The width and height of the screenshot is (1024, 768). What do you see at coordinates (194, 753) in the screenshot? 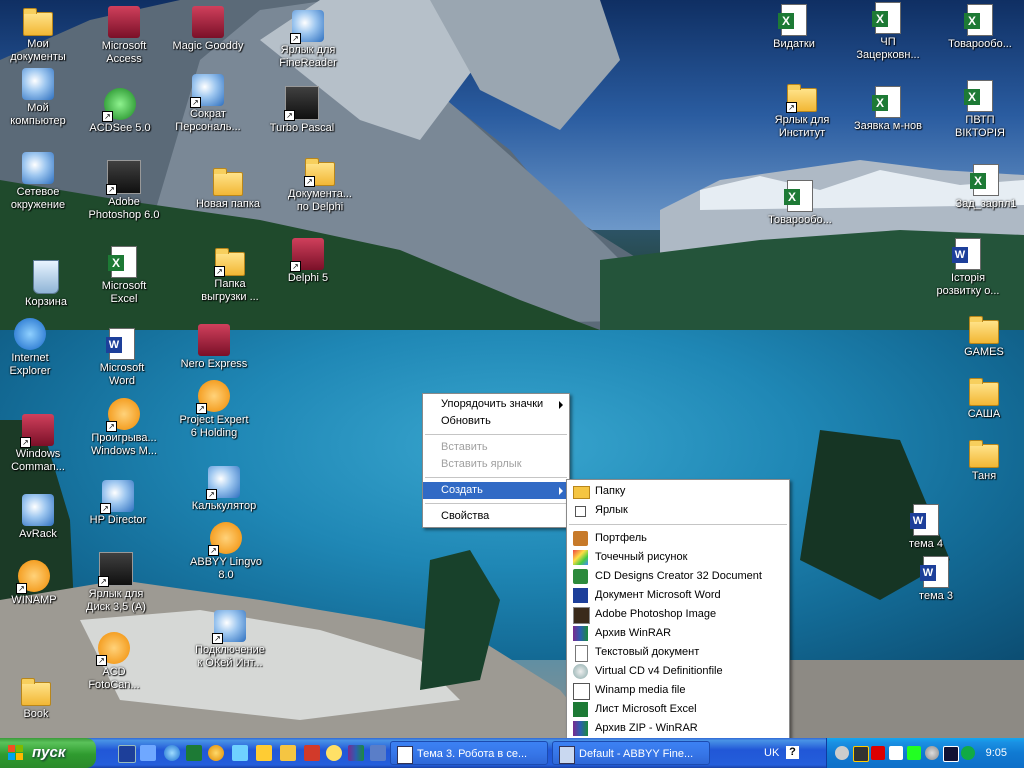
I see `quicklaunch-excel-icon` at bounding box center [194, 753].